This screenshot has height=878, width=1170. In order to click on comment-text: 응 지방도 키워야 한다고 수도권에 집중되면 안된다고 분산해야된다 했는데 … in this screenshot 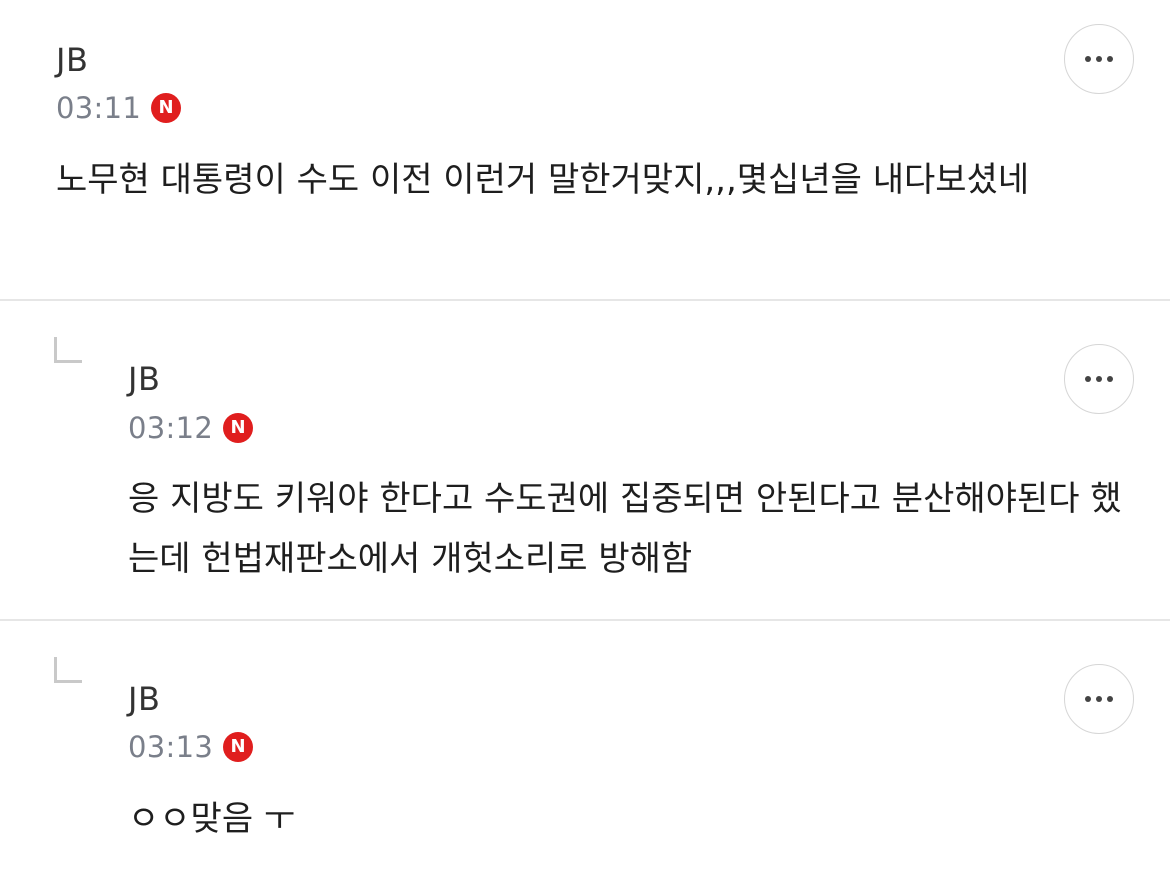, I will do `click(625, 529)`.